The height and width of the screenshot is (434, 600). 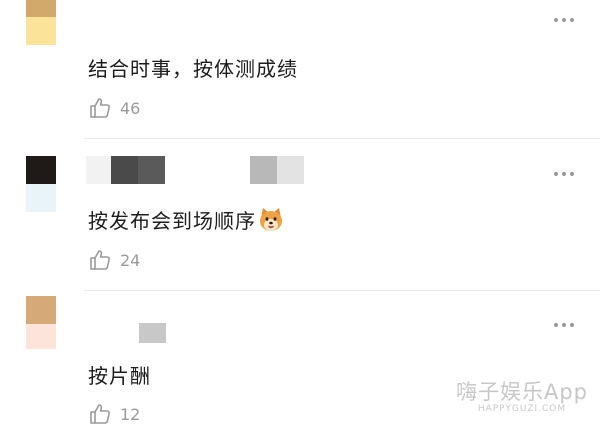 I want to click on shiba-dog-emoji, so click(x=271, y=219).